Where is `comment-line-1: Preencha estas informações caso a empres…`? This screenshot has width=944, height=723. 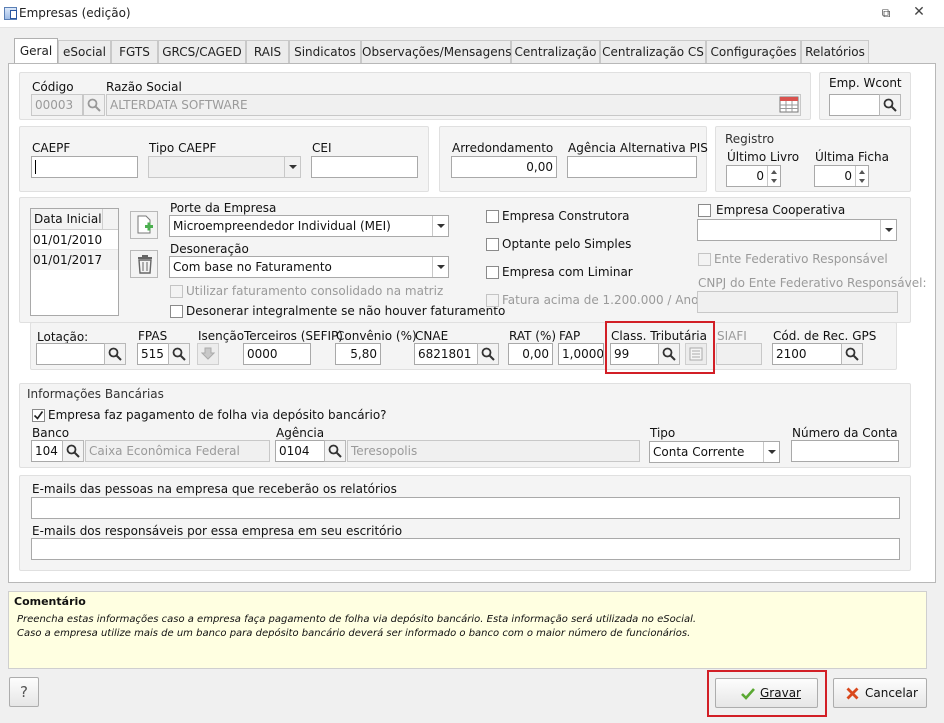
comment-line-1: Preencha estas informações caso a empres… is located at coordinates (357, 619).